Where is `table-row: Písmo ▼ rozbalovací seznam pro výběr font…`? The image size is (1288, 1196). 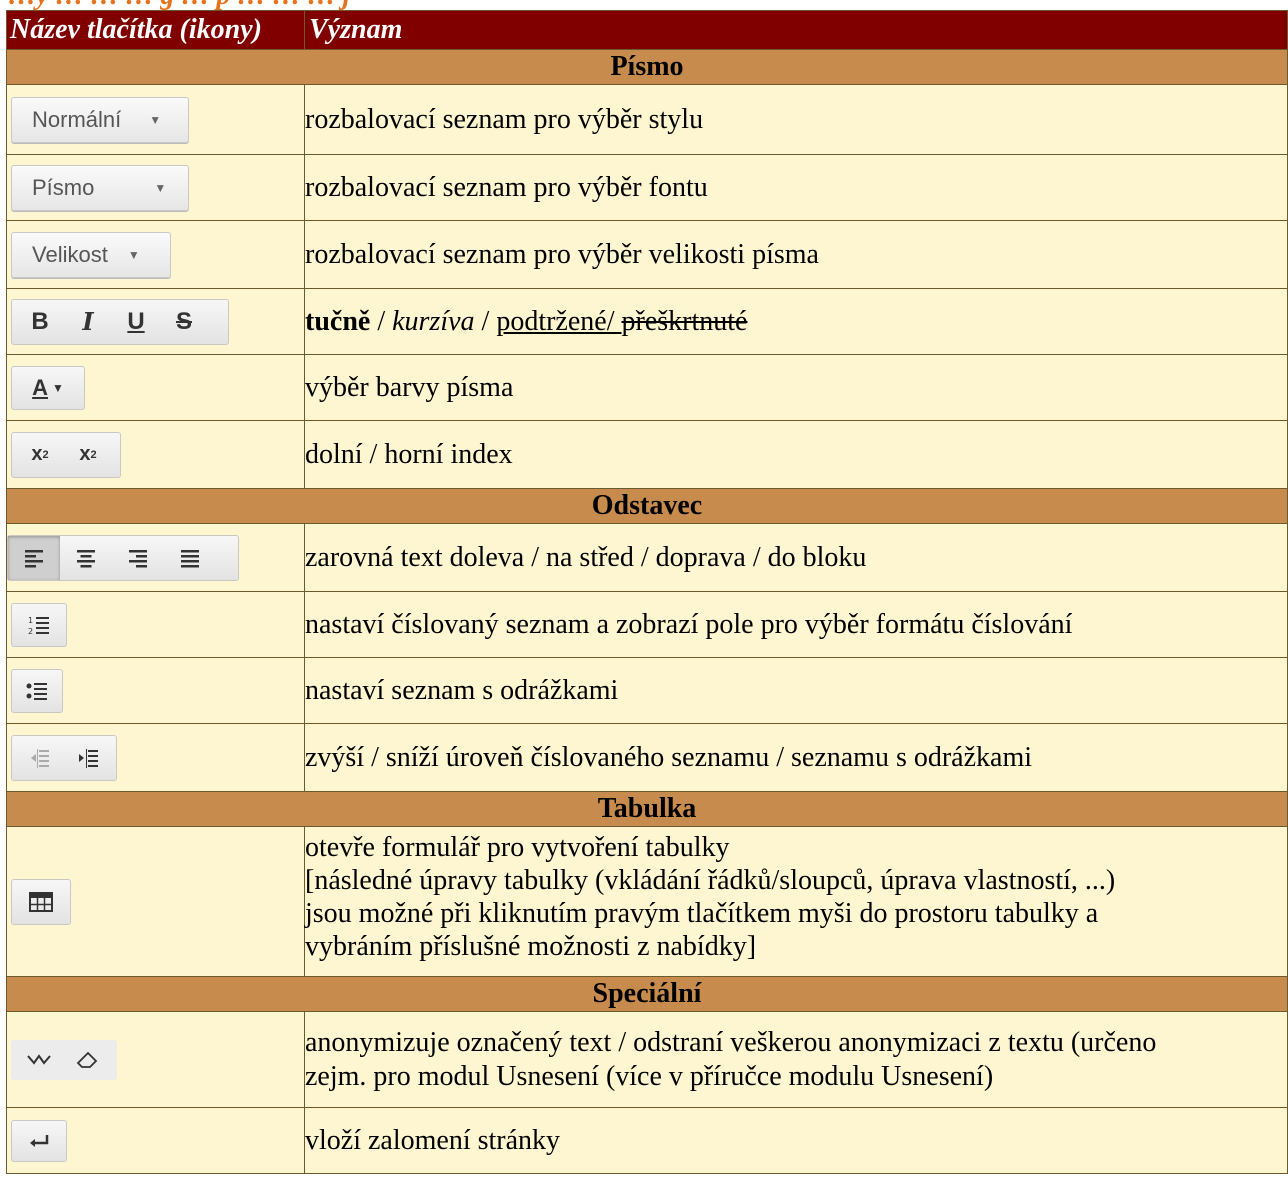
table-row: Písmo ▼ rozbalovací seznam pro výběr font… is located at coordinates (647, 187).